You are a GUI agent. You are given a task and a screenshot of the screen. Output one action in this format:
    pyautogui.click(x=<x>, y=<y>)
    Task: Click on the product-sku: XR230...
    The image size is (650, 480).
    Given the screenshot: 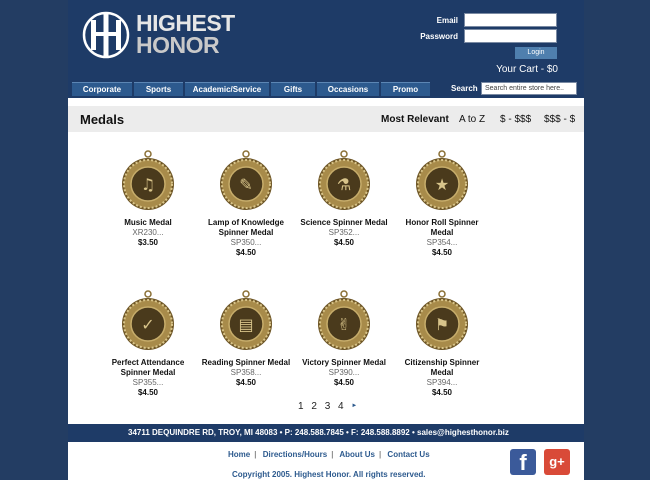 What is the action you would take?
    pyautogui.click(x=148, y=232)
    